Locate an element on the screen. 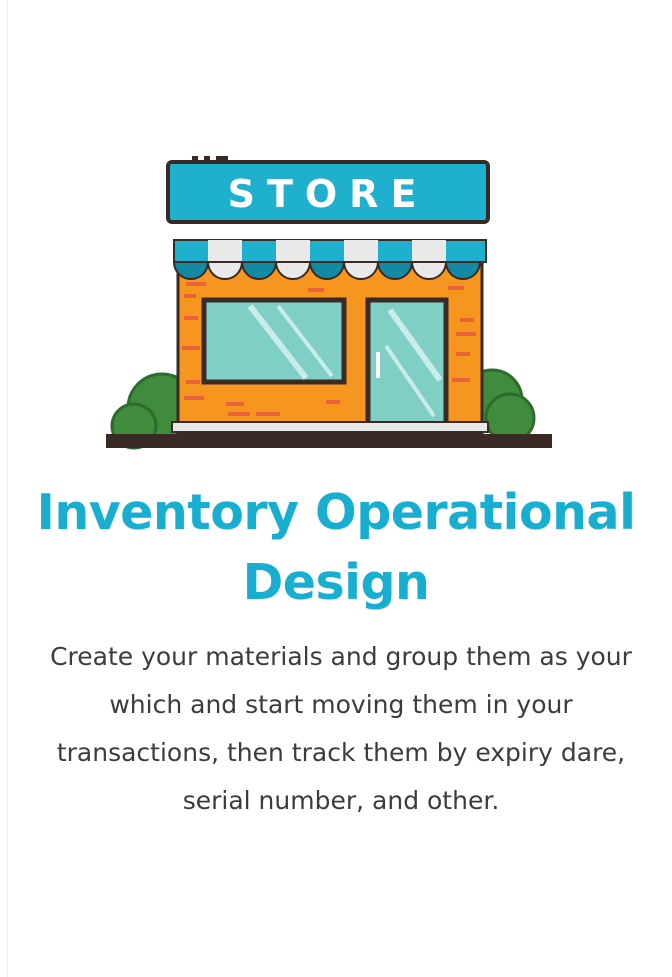 The width and height of the screenshot is (672, 977). store-sign-text: STORE is located at coordinates (328, 194).